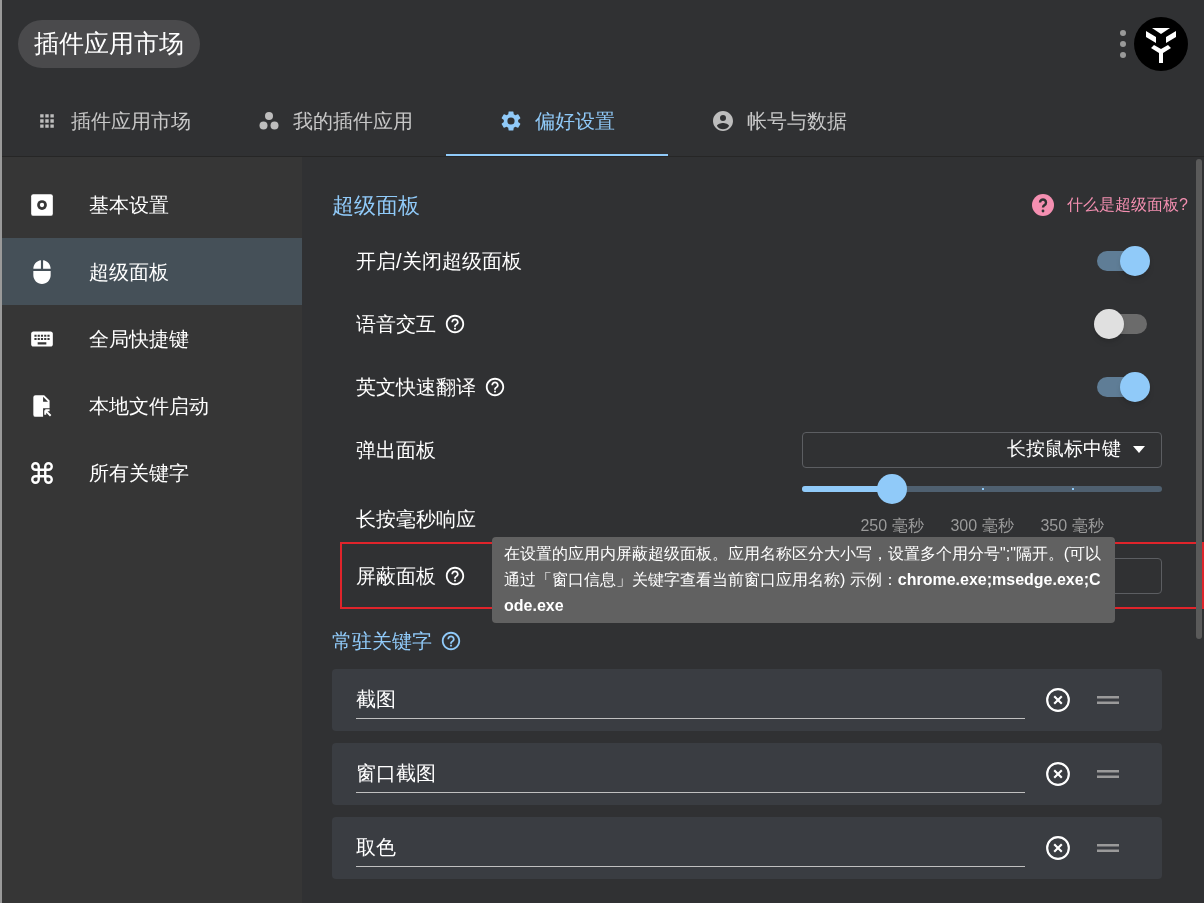  I want to click on slider-mark-label: 250 毫秒, so click(892, 526).